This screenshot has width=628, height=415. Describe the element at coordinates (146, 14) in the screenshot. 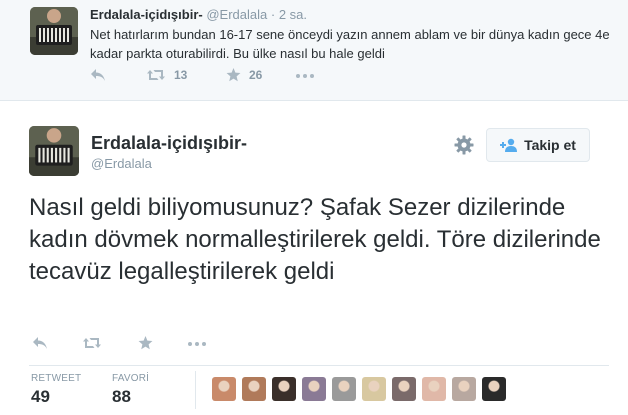

I see `reply-author-name: Erdalala-içidışıbir-` at that location.